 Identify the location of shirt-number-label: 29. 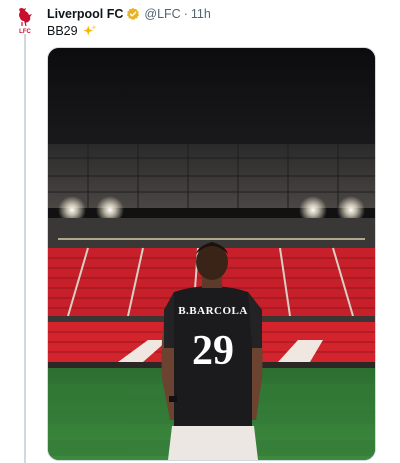
(213, 351).